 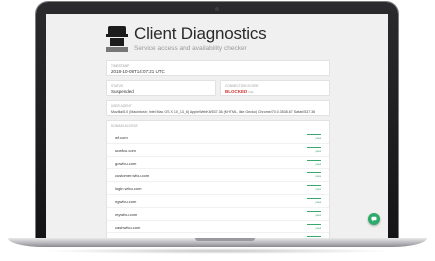 What do you see at coordinates (218, 227) in the screenshot?
I see `domain-row: cashwfcu.com pass` at bounding box center [218, 227].